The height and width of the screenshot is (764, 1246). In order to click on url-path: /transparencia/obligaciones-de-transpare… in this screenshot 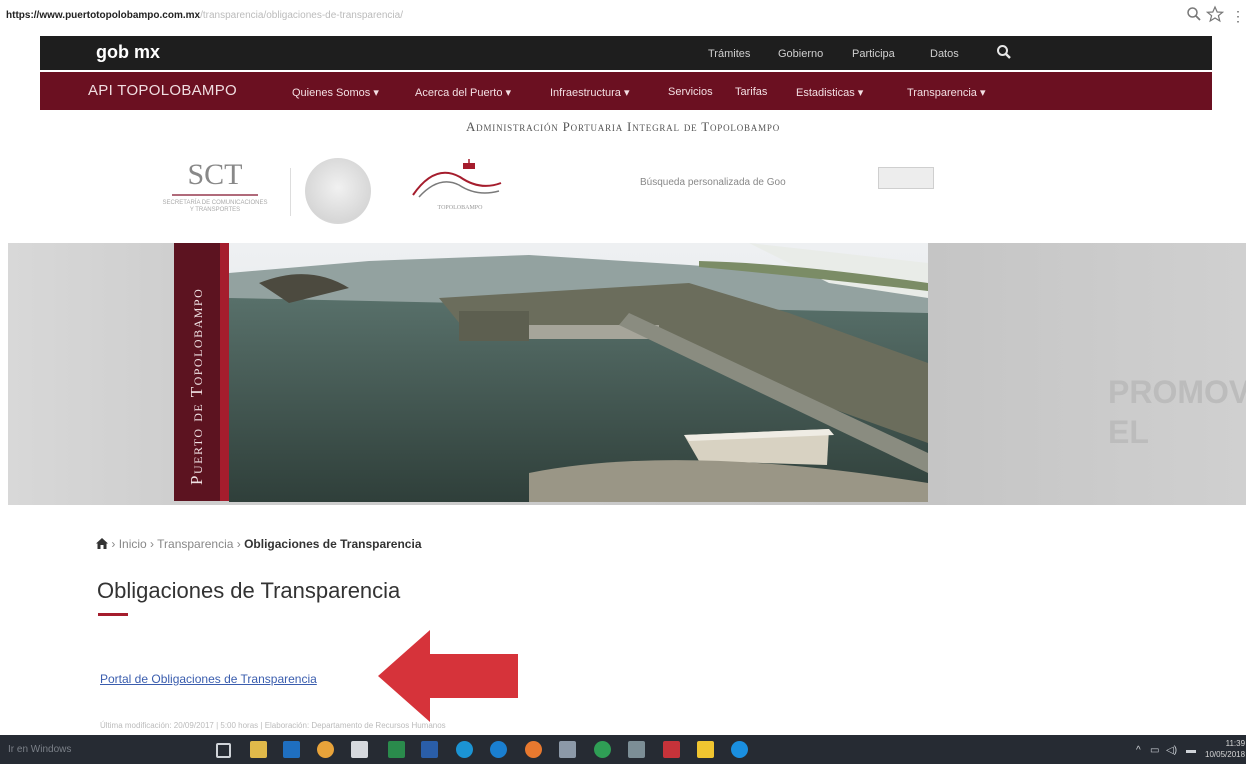, I will do `click(301, 15)`.